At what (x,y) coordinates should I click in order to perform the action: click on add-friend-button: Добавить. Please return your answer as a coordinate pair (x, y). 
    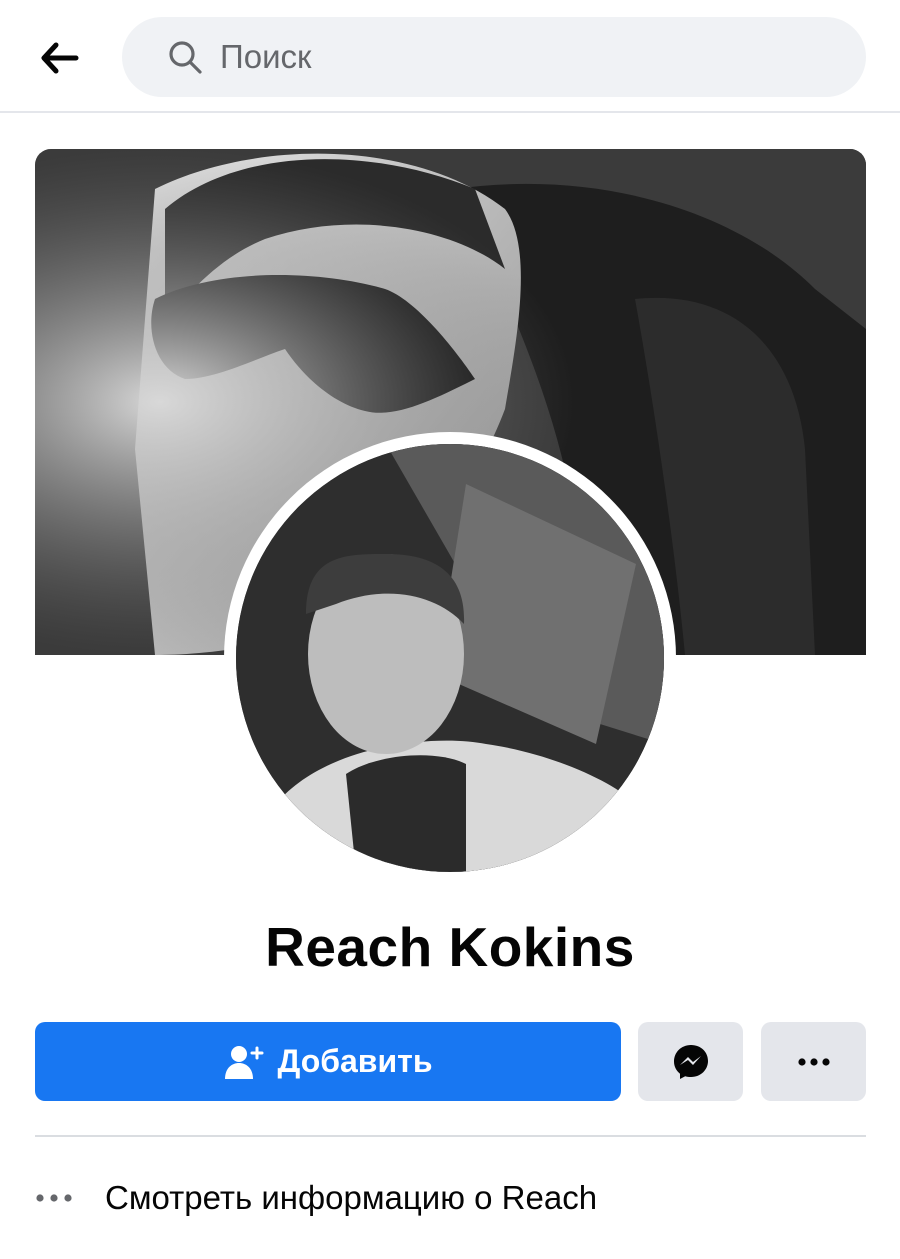
    Looking at the image, I should click on (328, 1061).